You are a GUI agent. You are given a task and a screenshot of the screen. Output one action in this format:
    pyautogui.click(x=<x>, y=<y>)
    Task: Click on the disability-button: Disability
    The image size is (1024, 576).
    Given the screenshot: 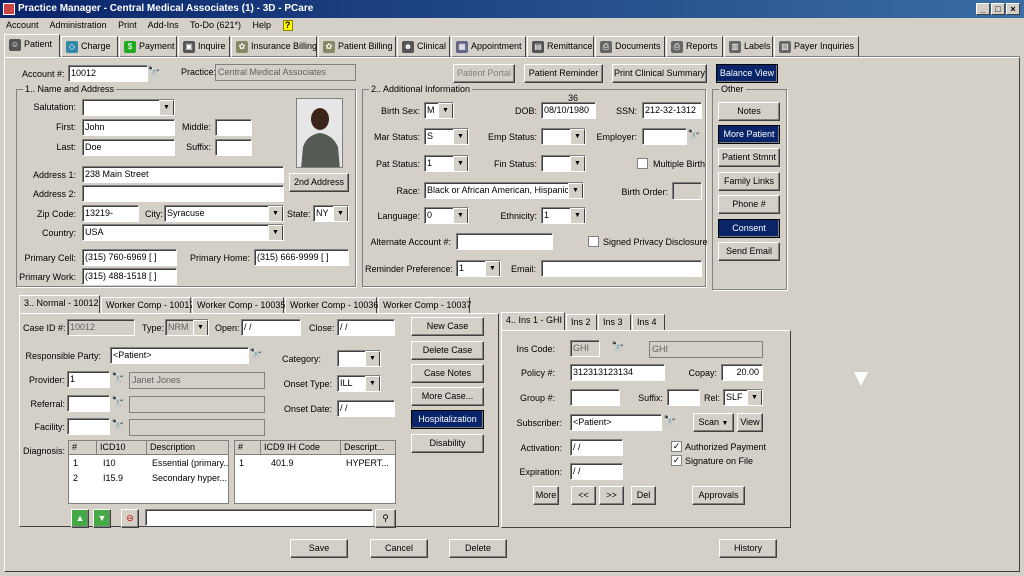 What is the action you would take?
    pyautogui.click(x=447, y=443)
    